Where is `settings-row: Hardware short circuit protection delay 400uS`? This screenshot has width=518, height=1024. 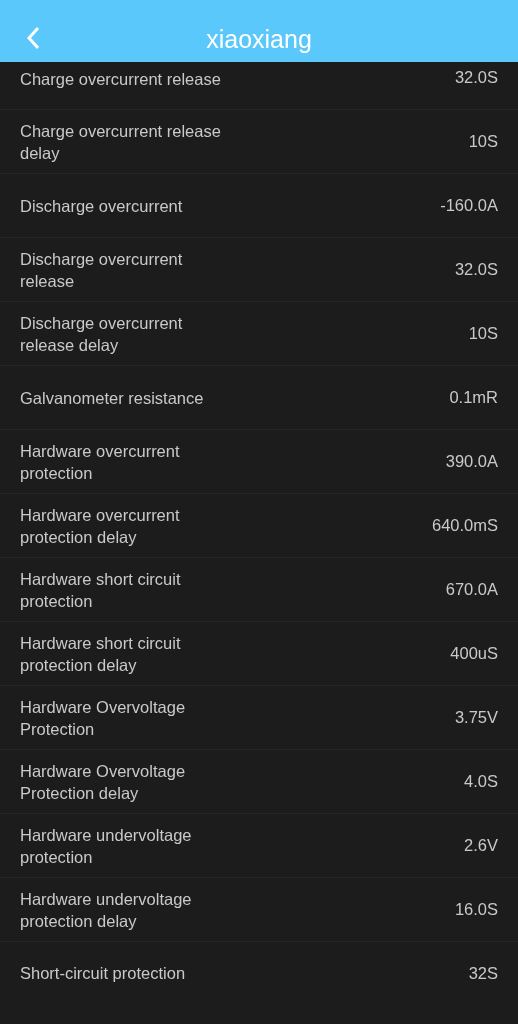
settings-row: Hardware short circuit protection delay 400uS is located at coordinates (259, 654).